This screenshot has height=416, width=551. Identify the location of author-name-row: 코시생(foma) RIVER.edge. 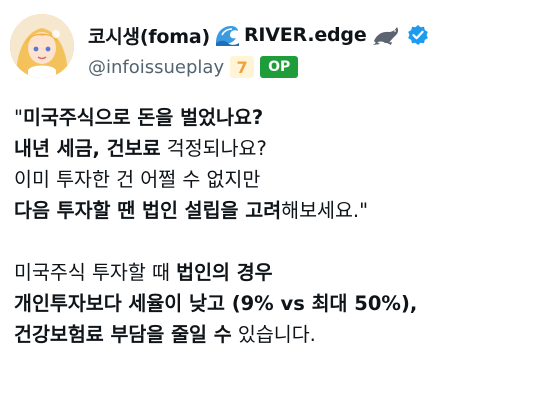
(258, 35).